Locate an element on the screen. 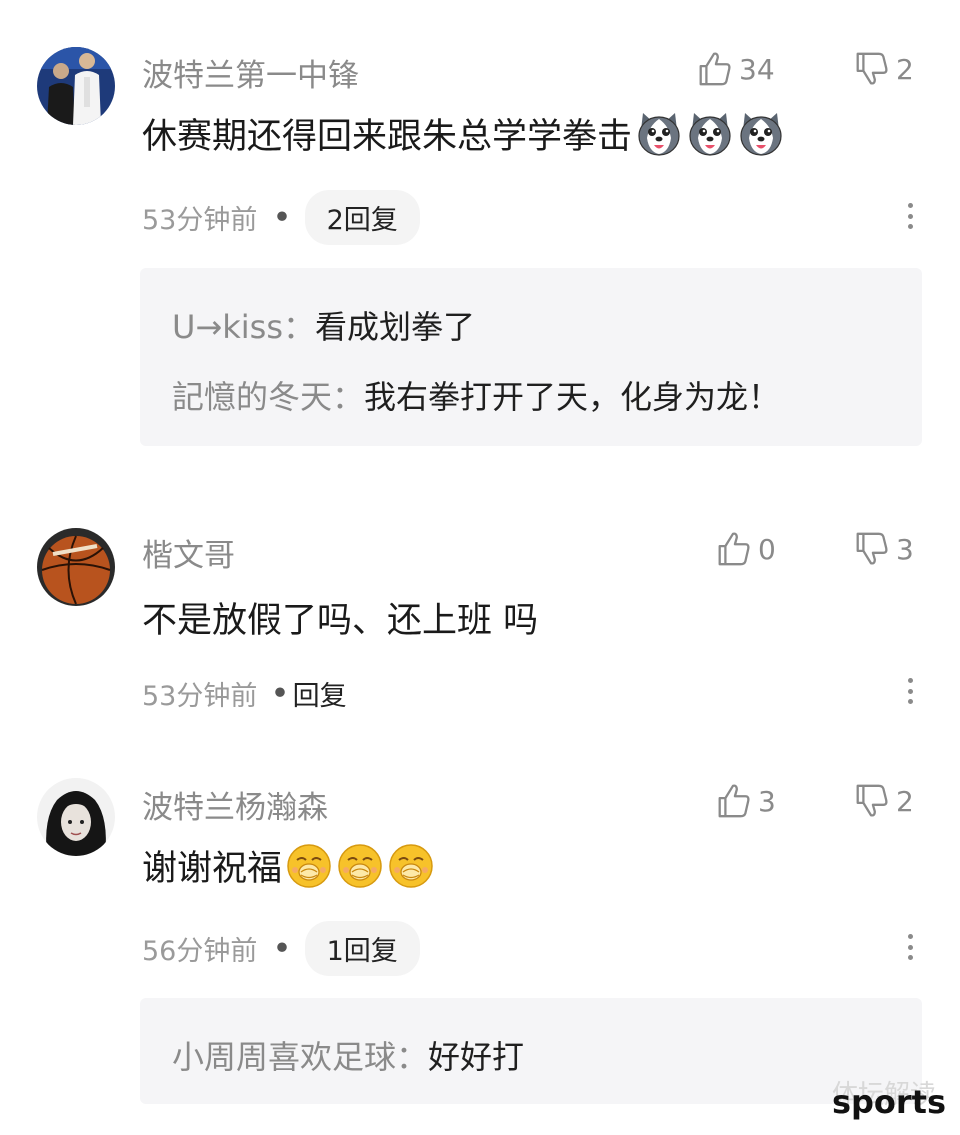  dislike-button: 3 is located at coordinates (883, 549).